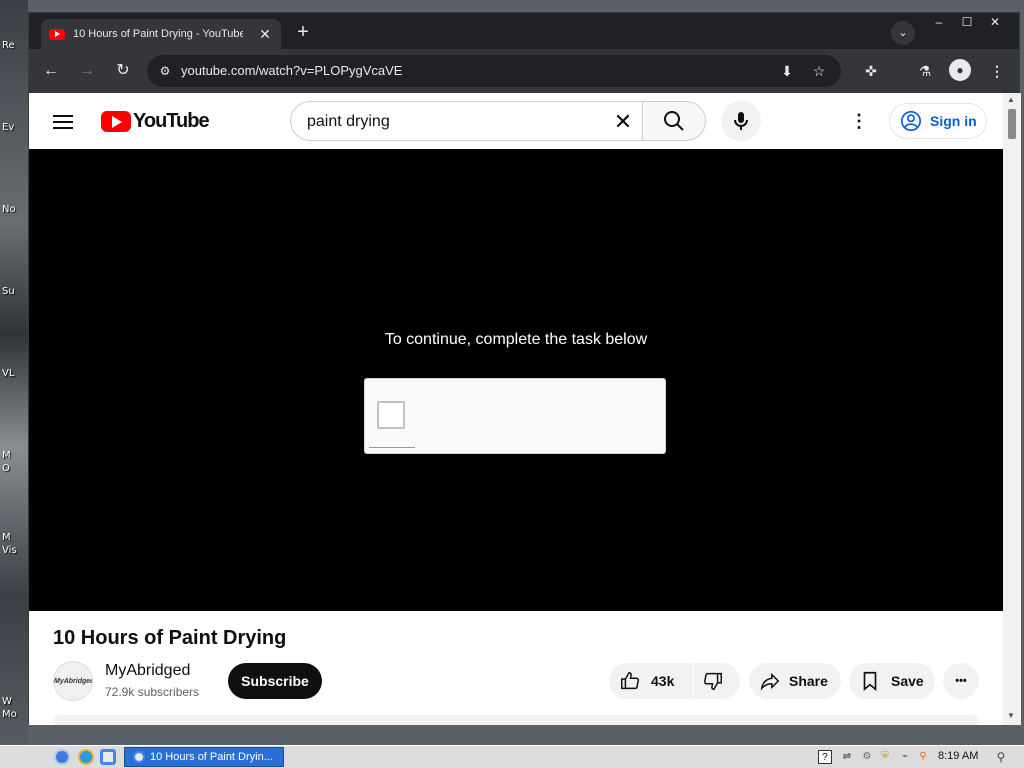 The width and height of the screenshot is (1024, 768). I want to click on new-tab-button: +, so click(303, 33).